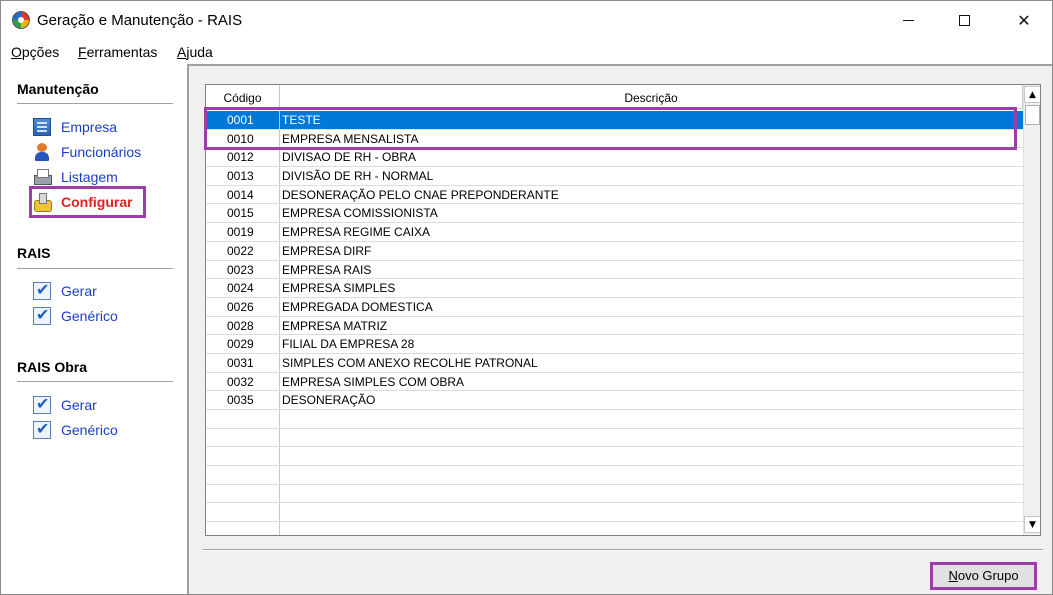 This screenshot has width=1053, height=595. What do you see at coordinates (348, 344) in the screenshot?
I see `cell-descricao: FILIAL DA EMPRESA 28` at bounding box center [348, 344].